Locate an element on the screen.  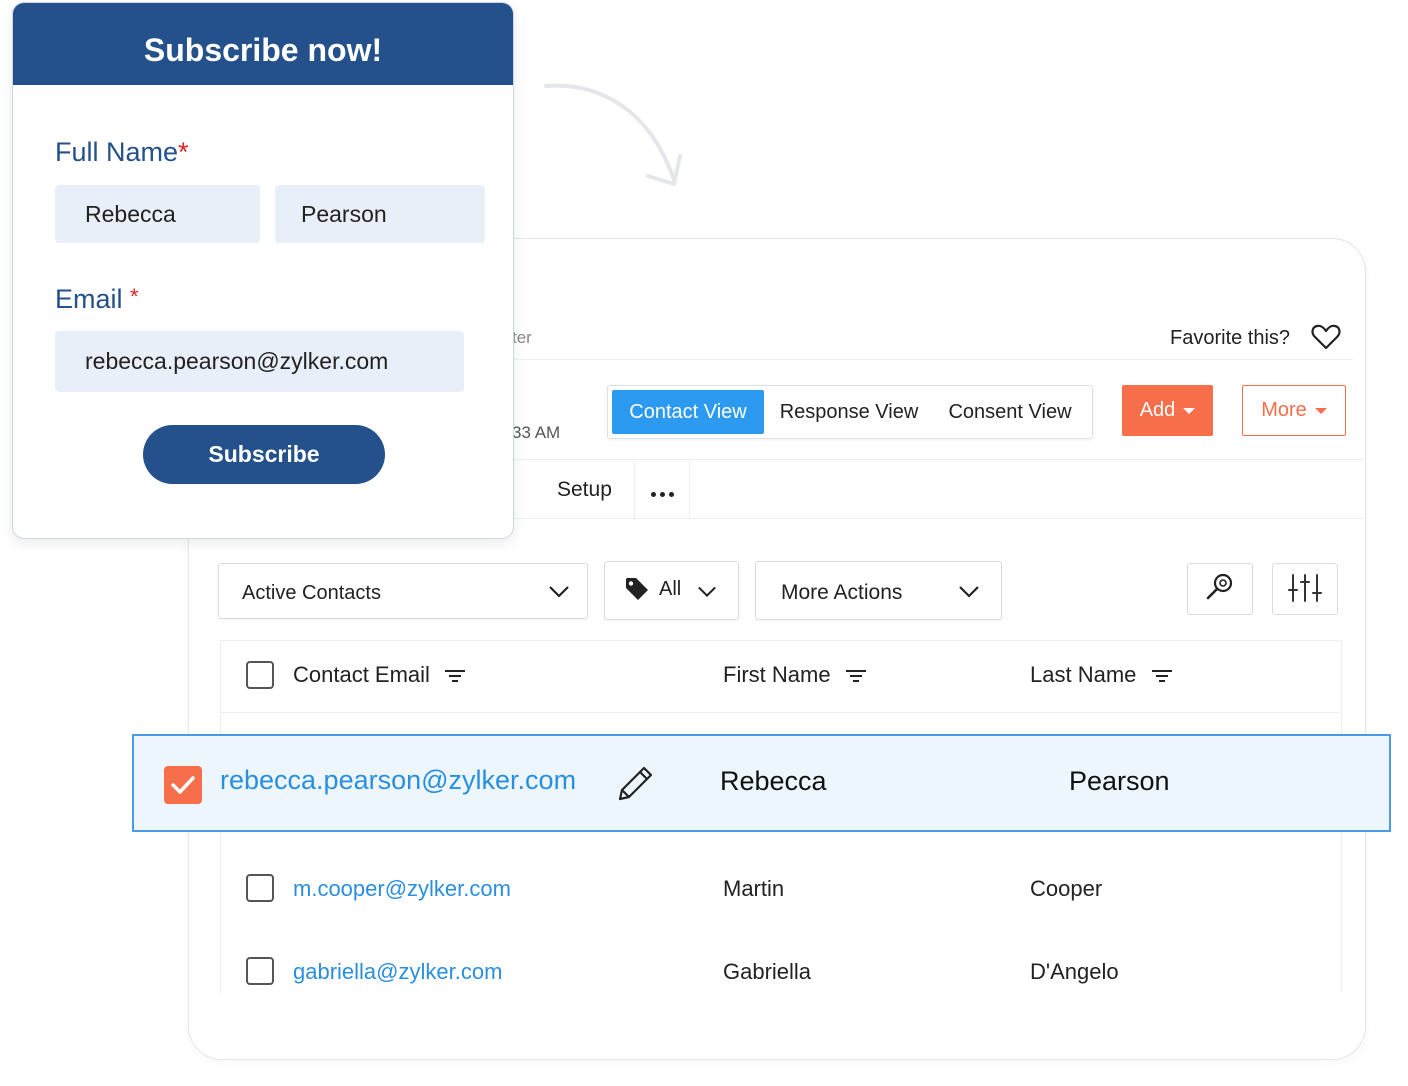
pencil-icon is located at coordinates (635, 784).